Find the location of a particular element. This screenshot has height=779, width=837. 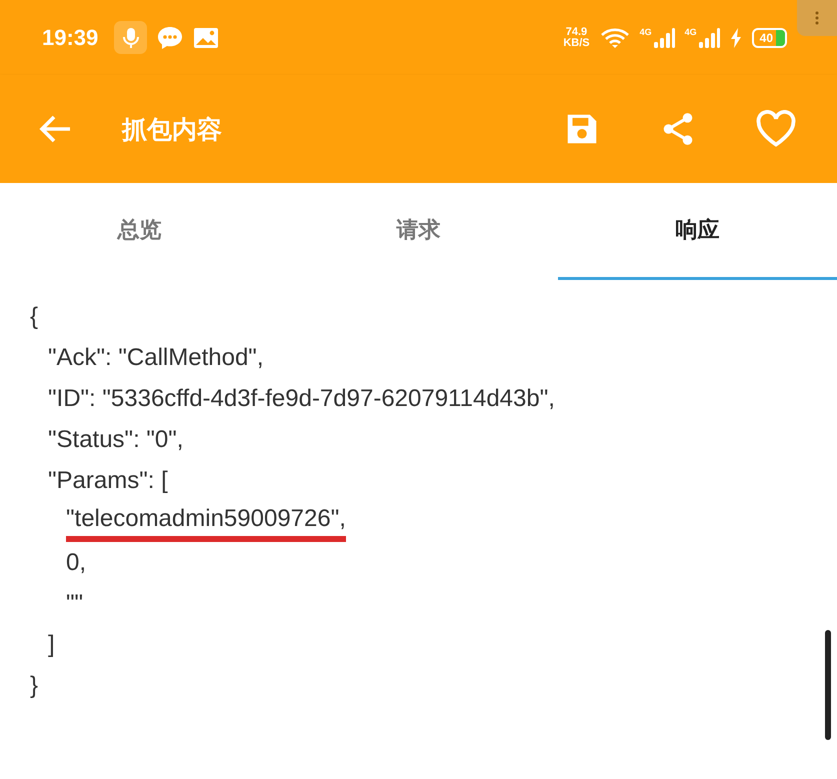

back-arrow-icon is located at coordinates (55, 129).